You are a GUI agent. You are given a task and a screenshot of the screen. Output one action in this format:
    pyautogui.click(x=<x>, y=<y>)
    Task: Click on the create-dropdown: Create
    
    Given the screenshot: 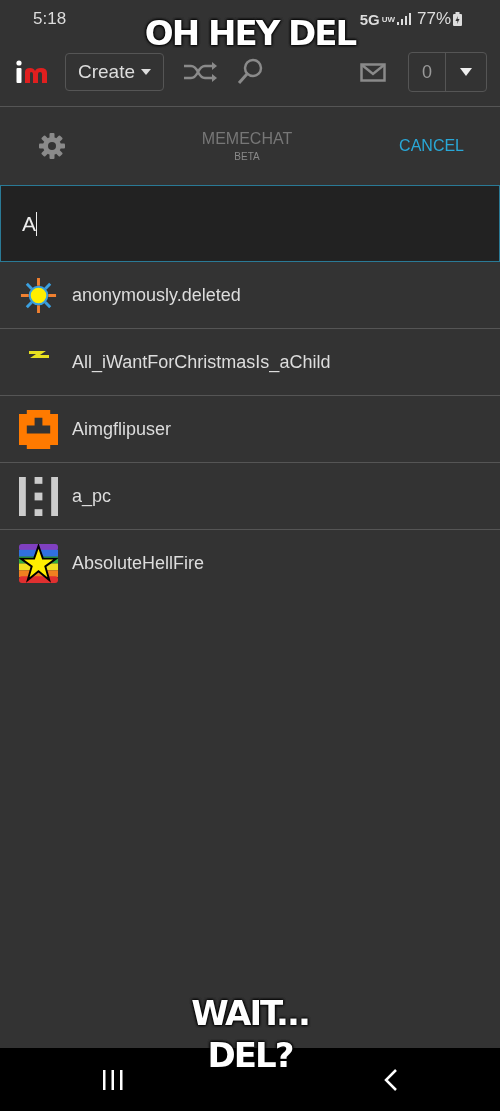 What is the action you would take?
    pyautogui.click(x=115, y=72)
    